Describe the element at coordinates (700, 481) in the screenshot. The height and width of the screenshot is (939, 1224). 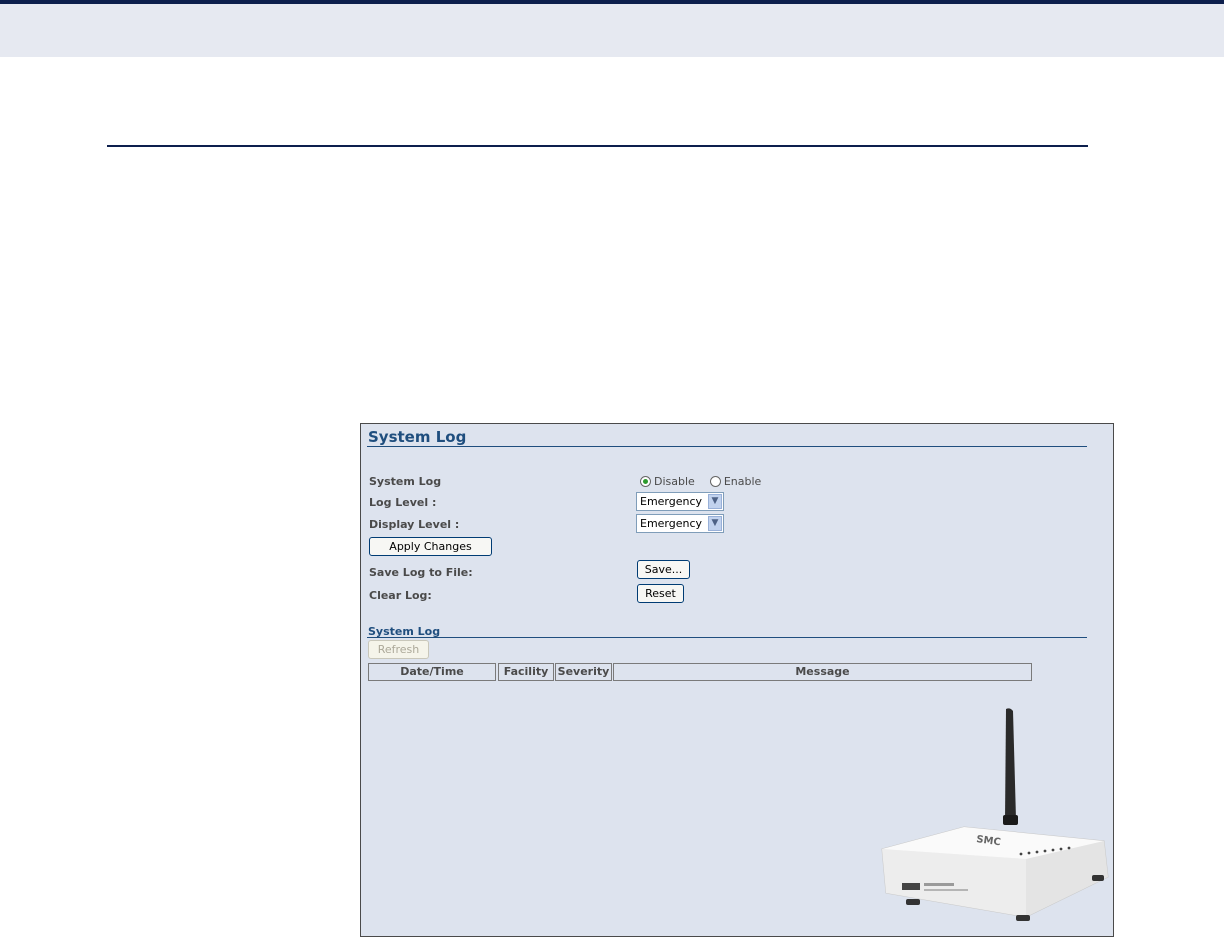
I see `system-log-radio-group: Disable Enable` at that location.